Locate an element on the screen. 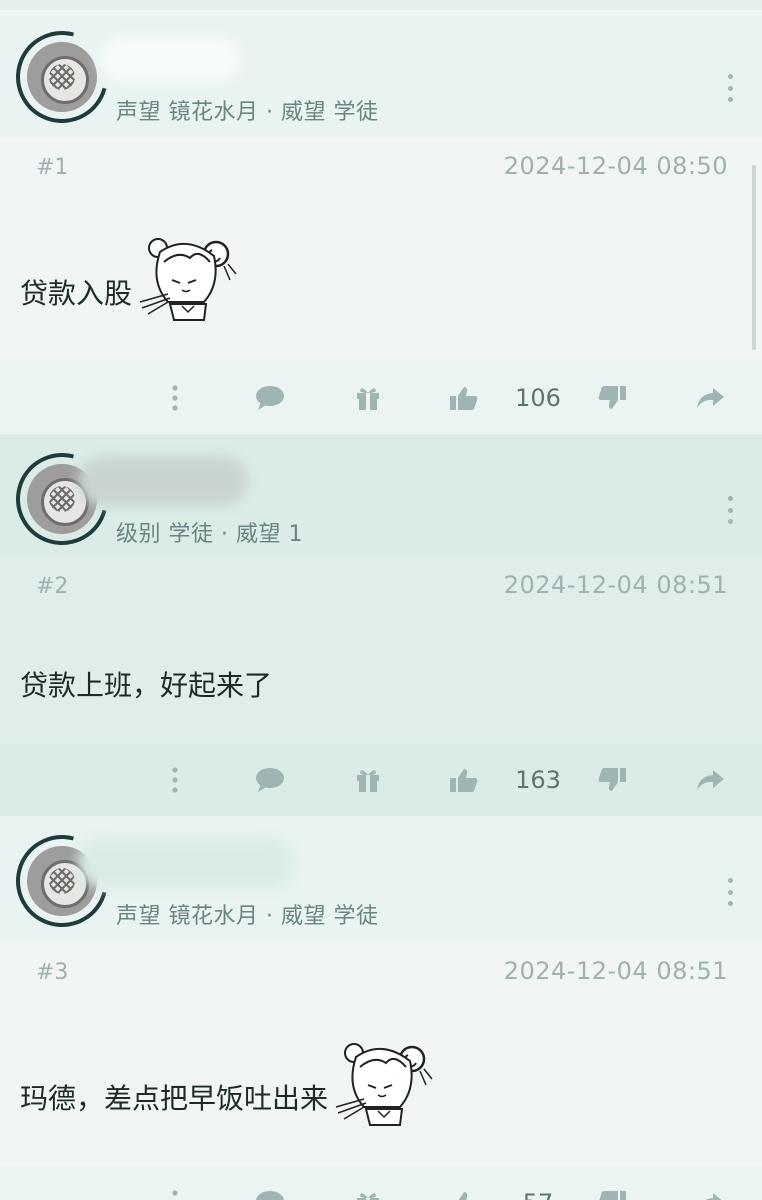  user-meta: 级别 学徒 · 威望 1 is located at coordinates (209, 534).